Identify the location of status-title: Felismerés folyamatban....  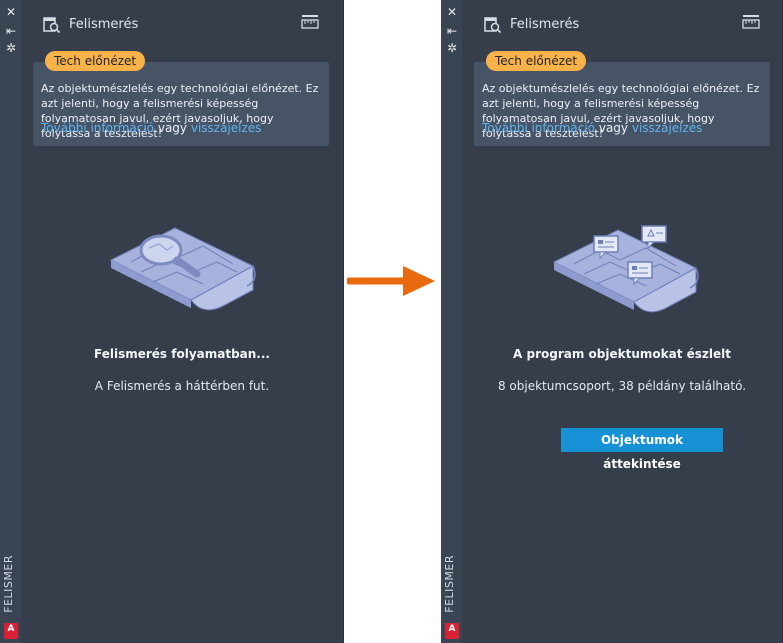
(182, 354).